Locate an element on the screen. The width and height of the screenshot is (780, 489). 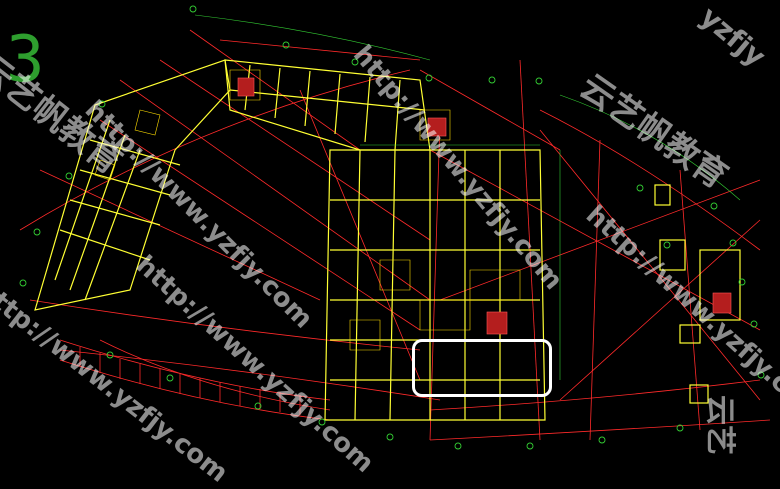
sheet-number: 3 is located at coordinates (25, 60).